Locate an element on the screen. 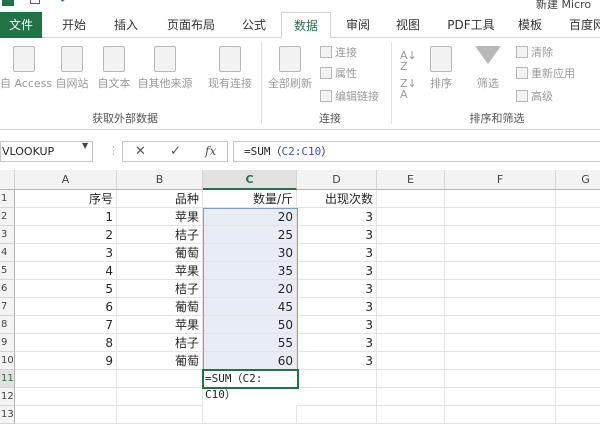 This screenshot has height=424, width=600. sort-az-icon: A↓ Z is located at coordinates (408, 61).